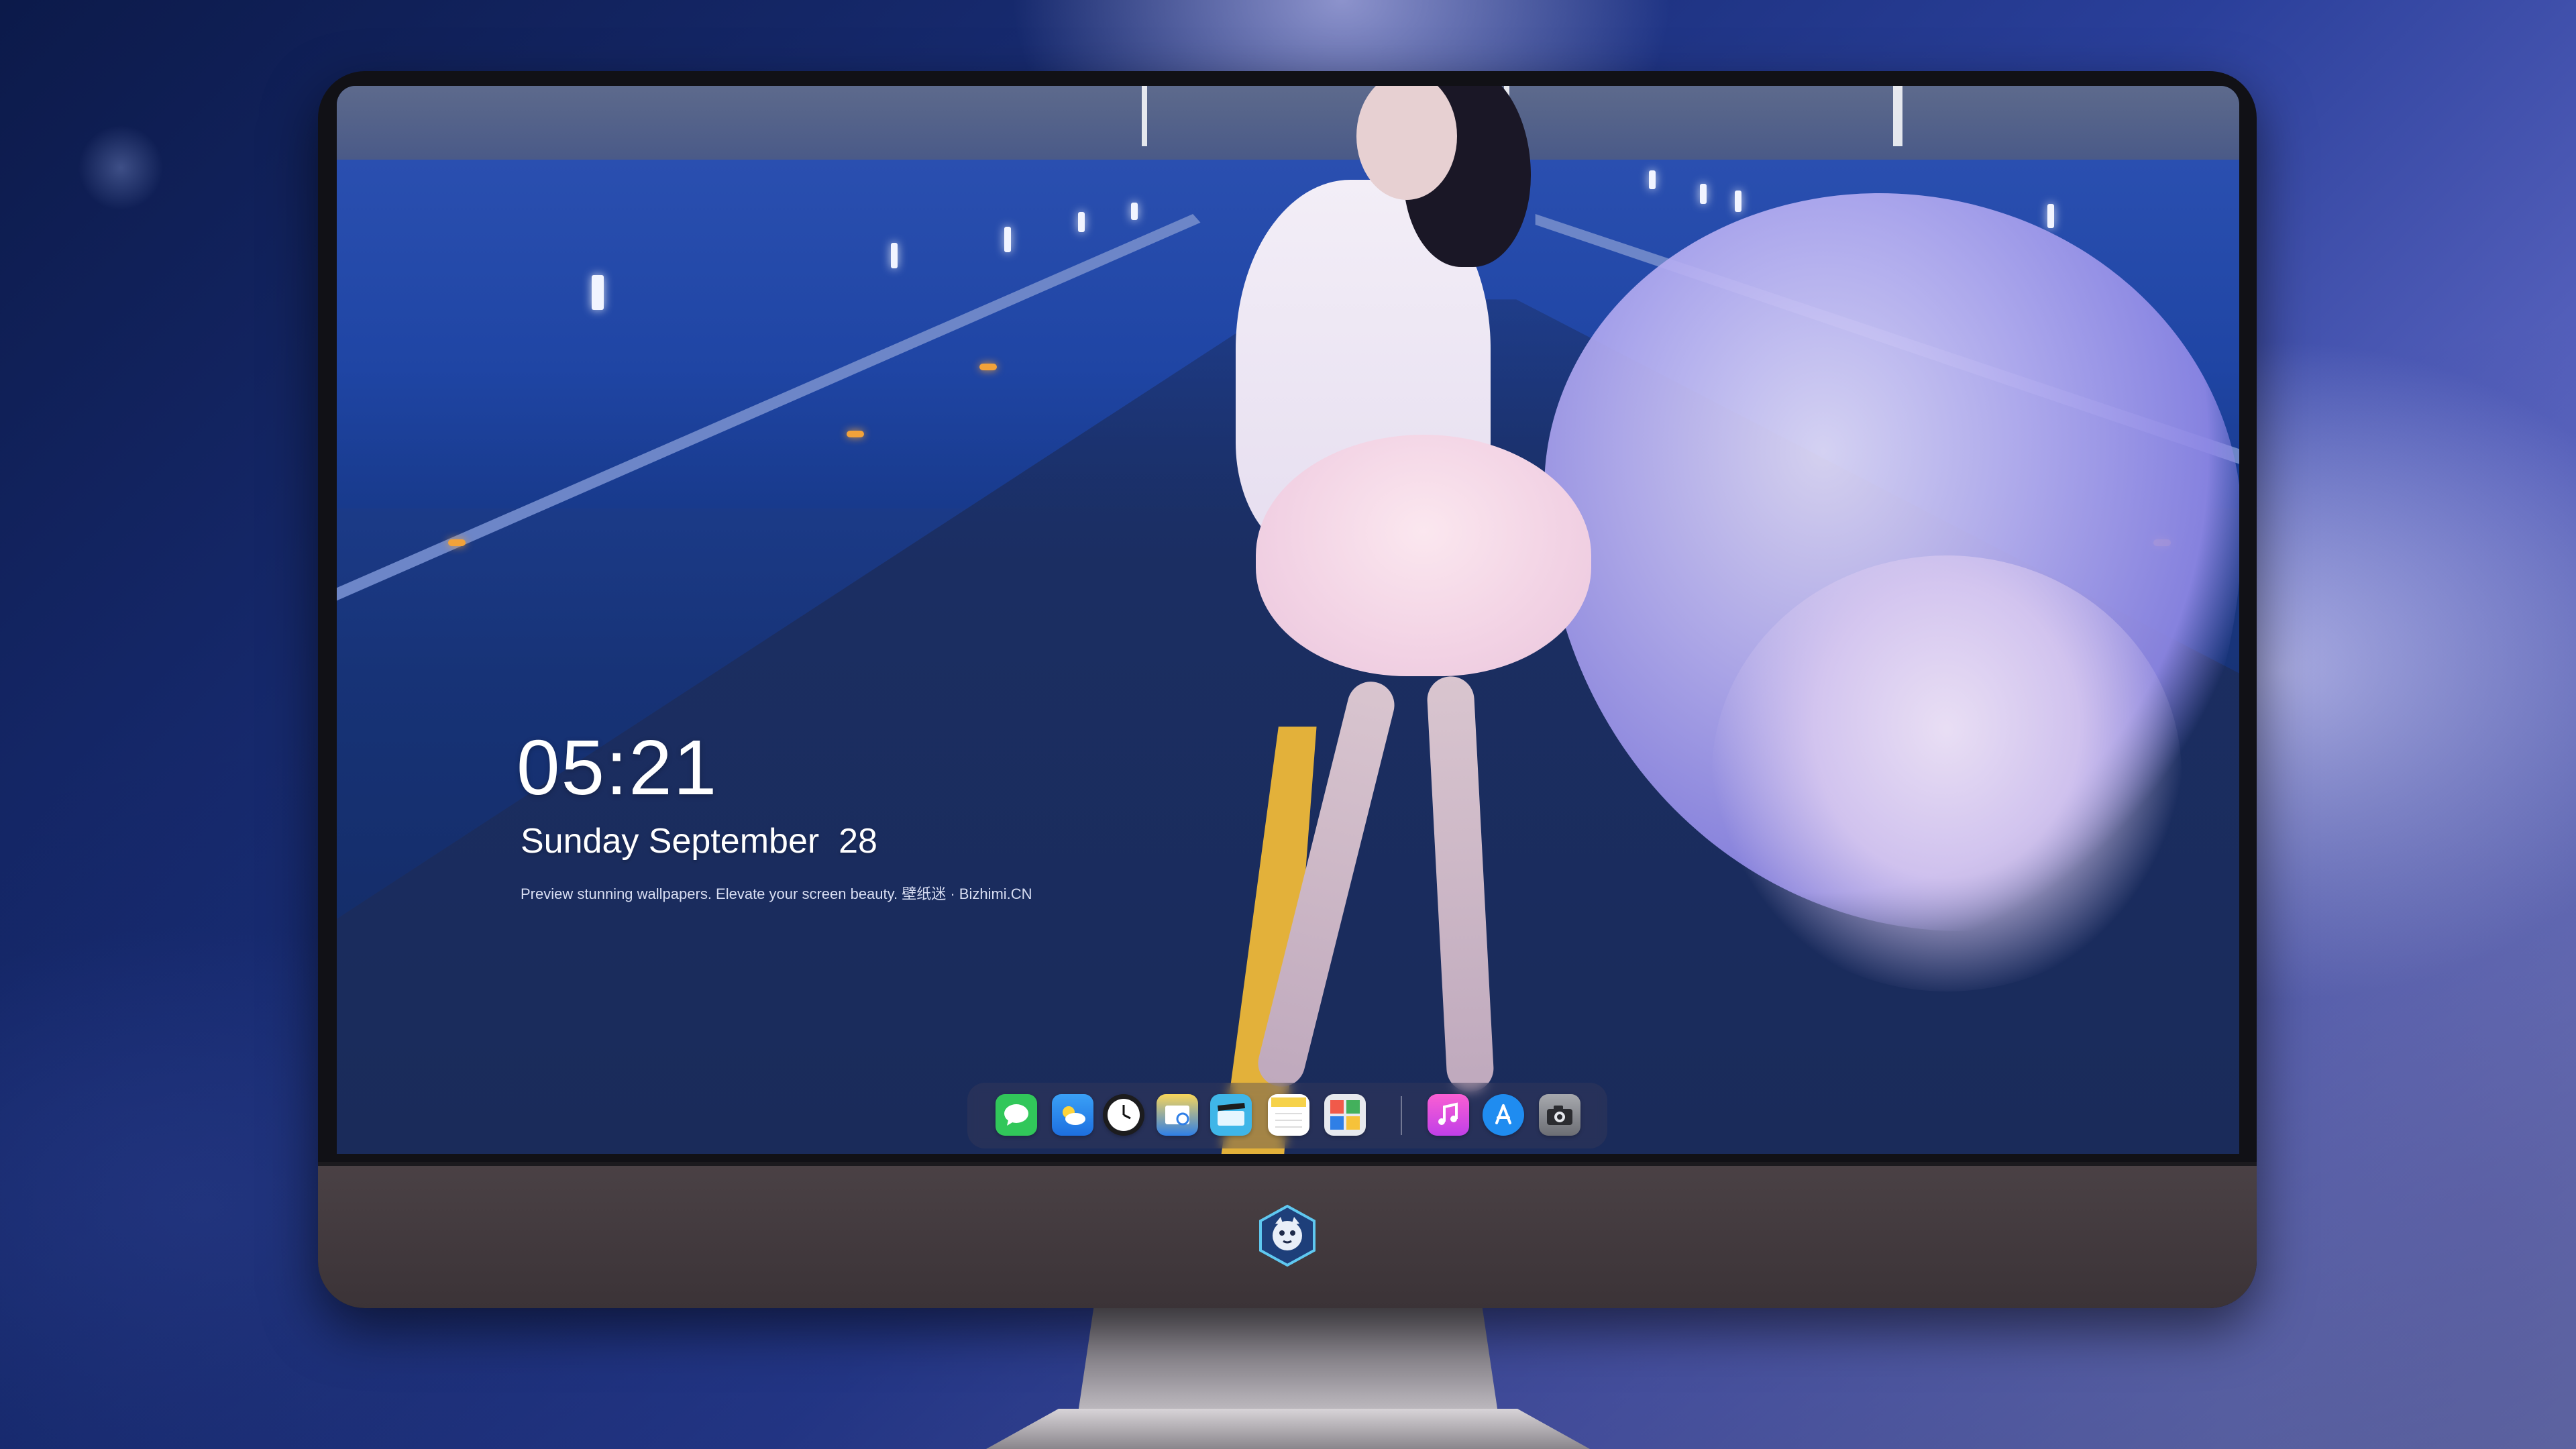 The width and height of the screenshot is (2576, 1449). What do you see at coordinates (1401, 1115) in the screenshot?
I see `dock-separator` at bounding box center [1401, 1115].